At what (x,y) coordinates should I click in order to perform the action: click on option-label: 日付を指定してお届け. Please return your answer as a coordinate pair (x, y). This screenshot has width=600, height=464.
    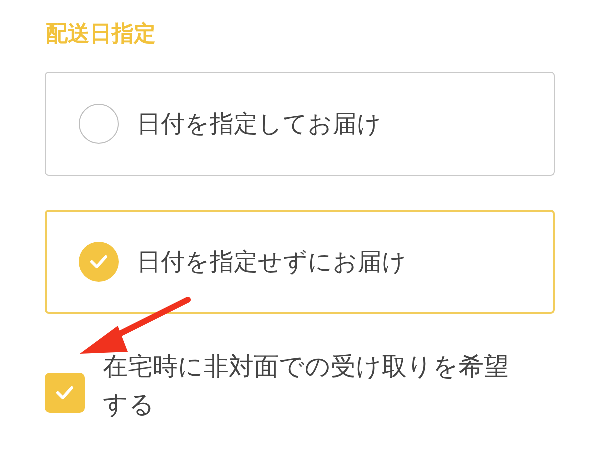
    Looking at the image, I should click on (259, 124).